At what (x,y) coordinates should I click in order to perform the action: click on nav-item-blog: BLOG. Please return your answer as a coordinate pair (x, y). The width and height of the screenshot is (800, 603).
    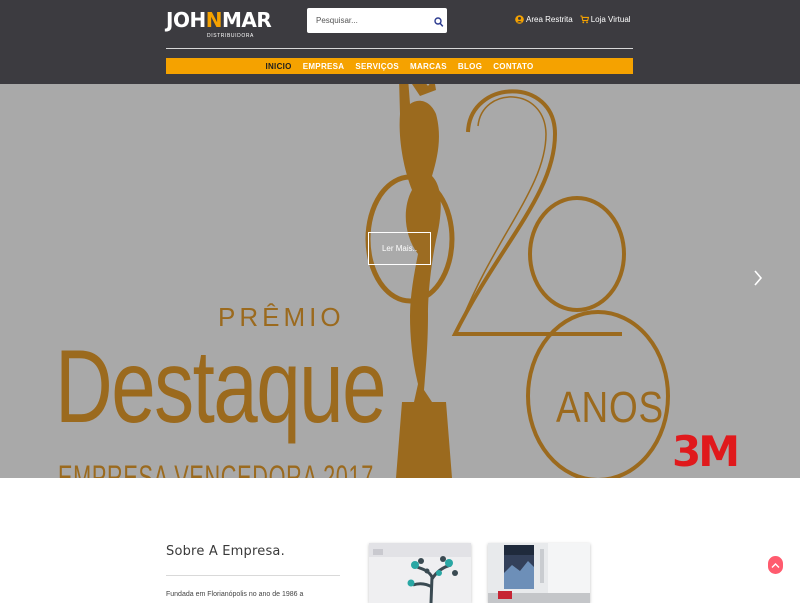
    Looking at the image, I should click on (470, 66).